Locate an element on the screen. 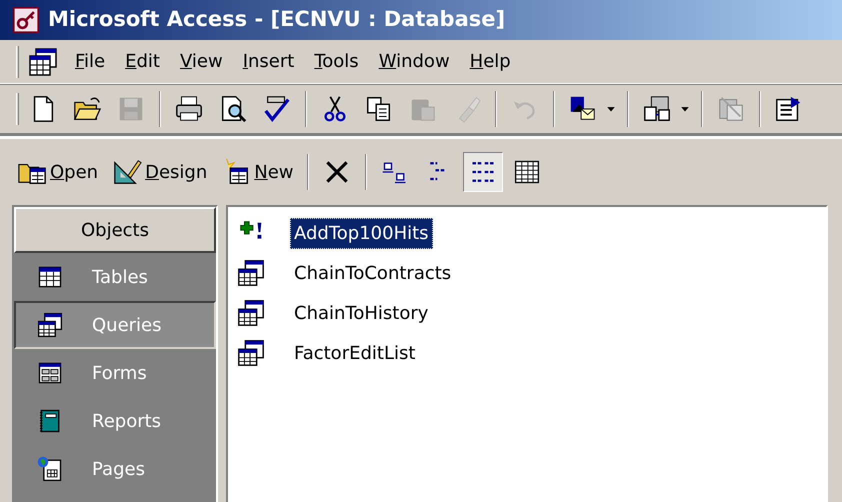  action-button: Open is located at coordinates (58, 172).